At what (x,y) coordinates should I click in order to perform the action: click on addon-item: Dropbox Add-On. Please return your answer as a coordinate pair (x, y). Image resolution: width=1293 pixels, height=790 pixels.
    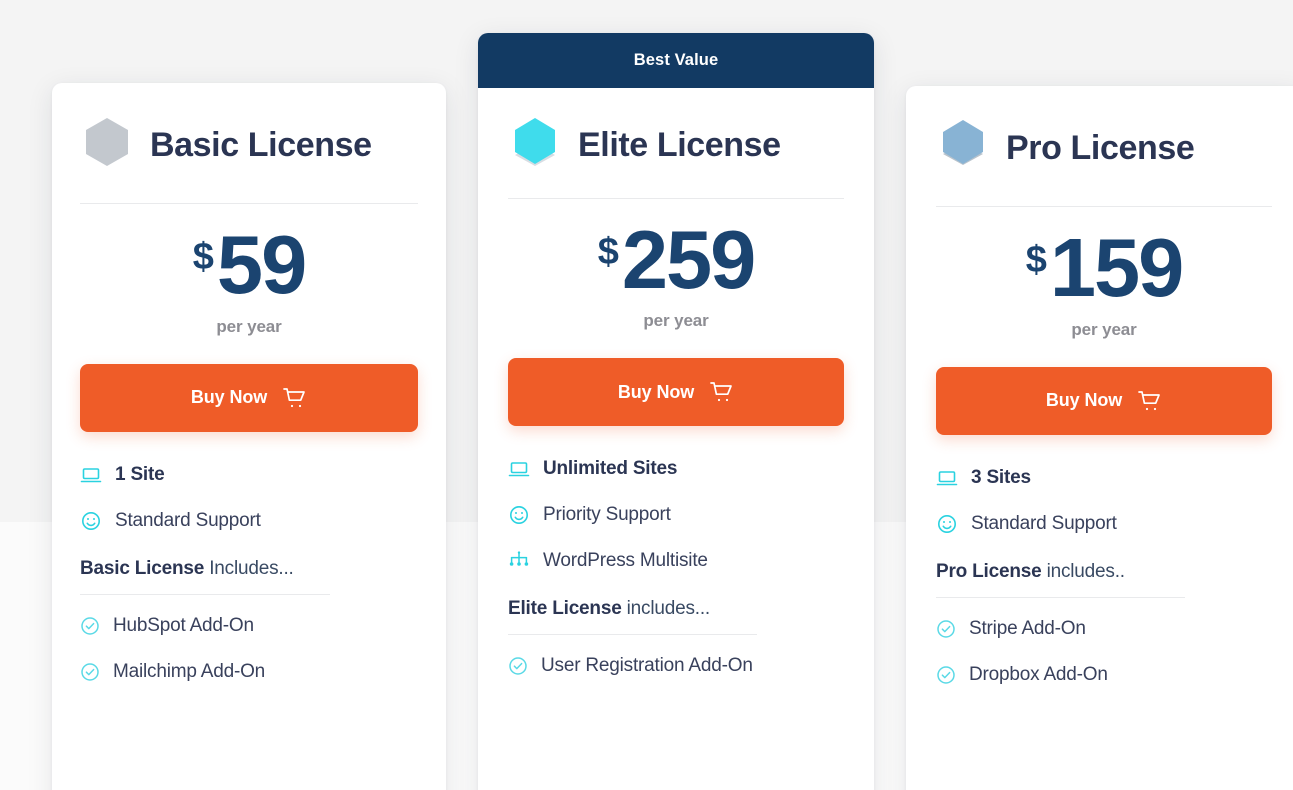
    Looking at the image, I should click on (1104, 675).